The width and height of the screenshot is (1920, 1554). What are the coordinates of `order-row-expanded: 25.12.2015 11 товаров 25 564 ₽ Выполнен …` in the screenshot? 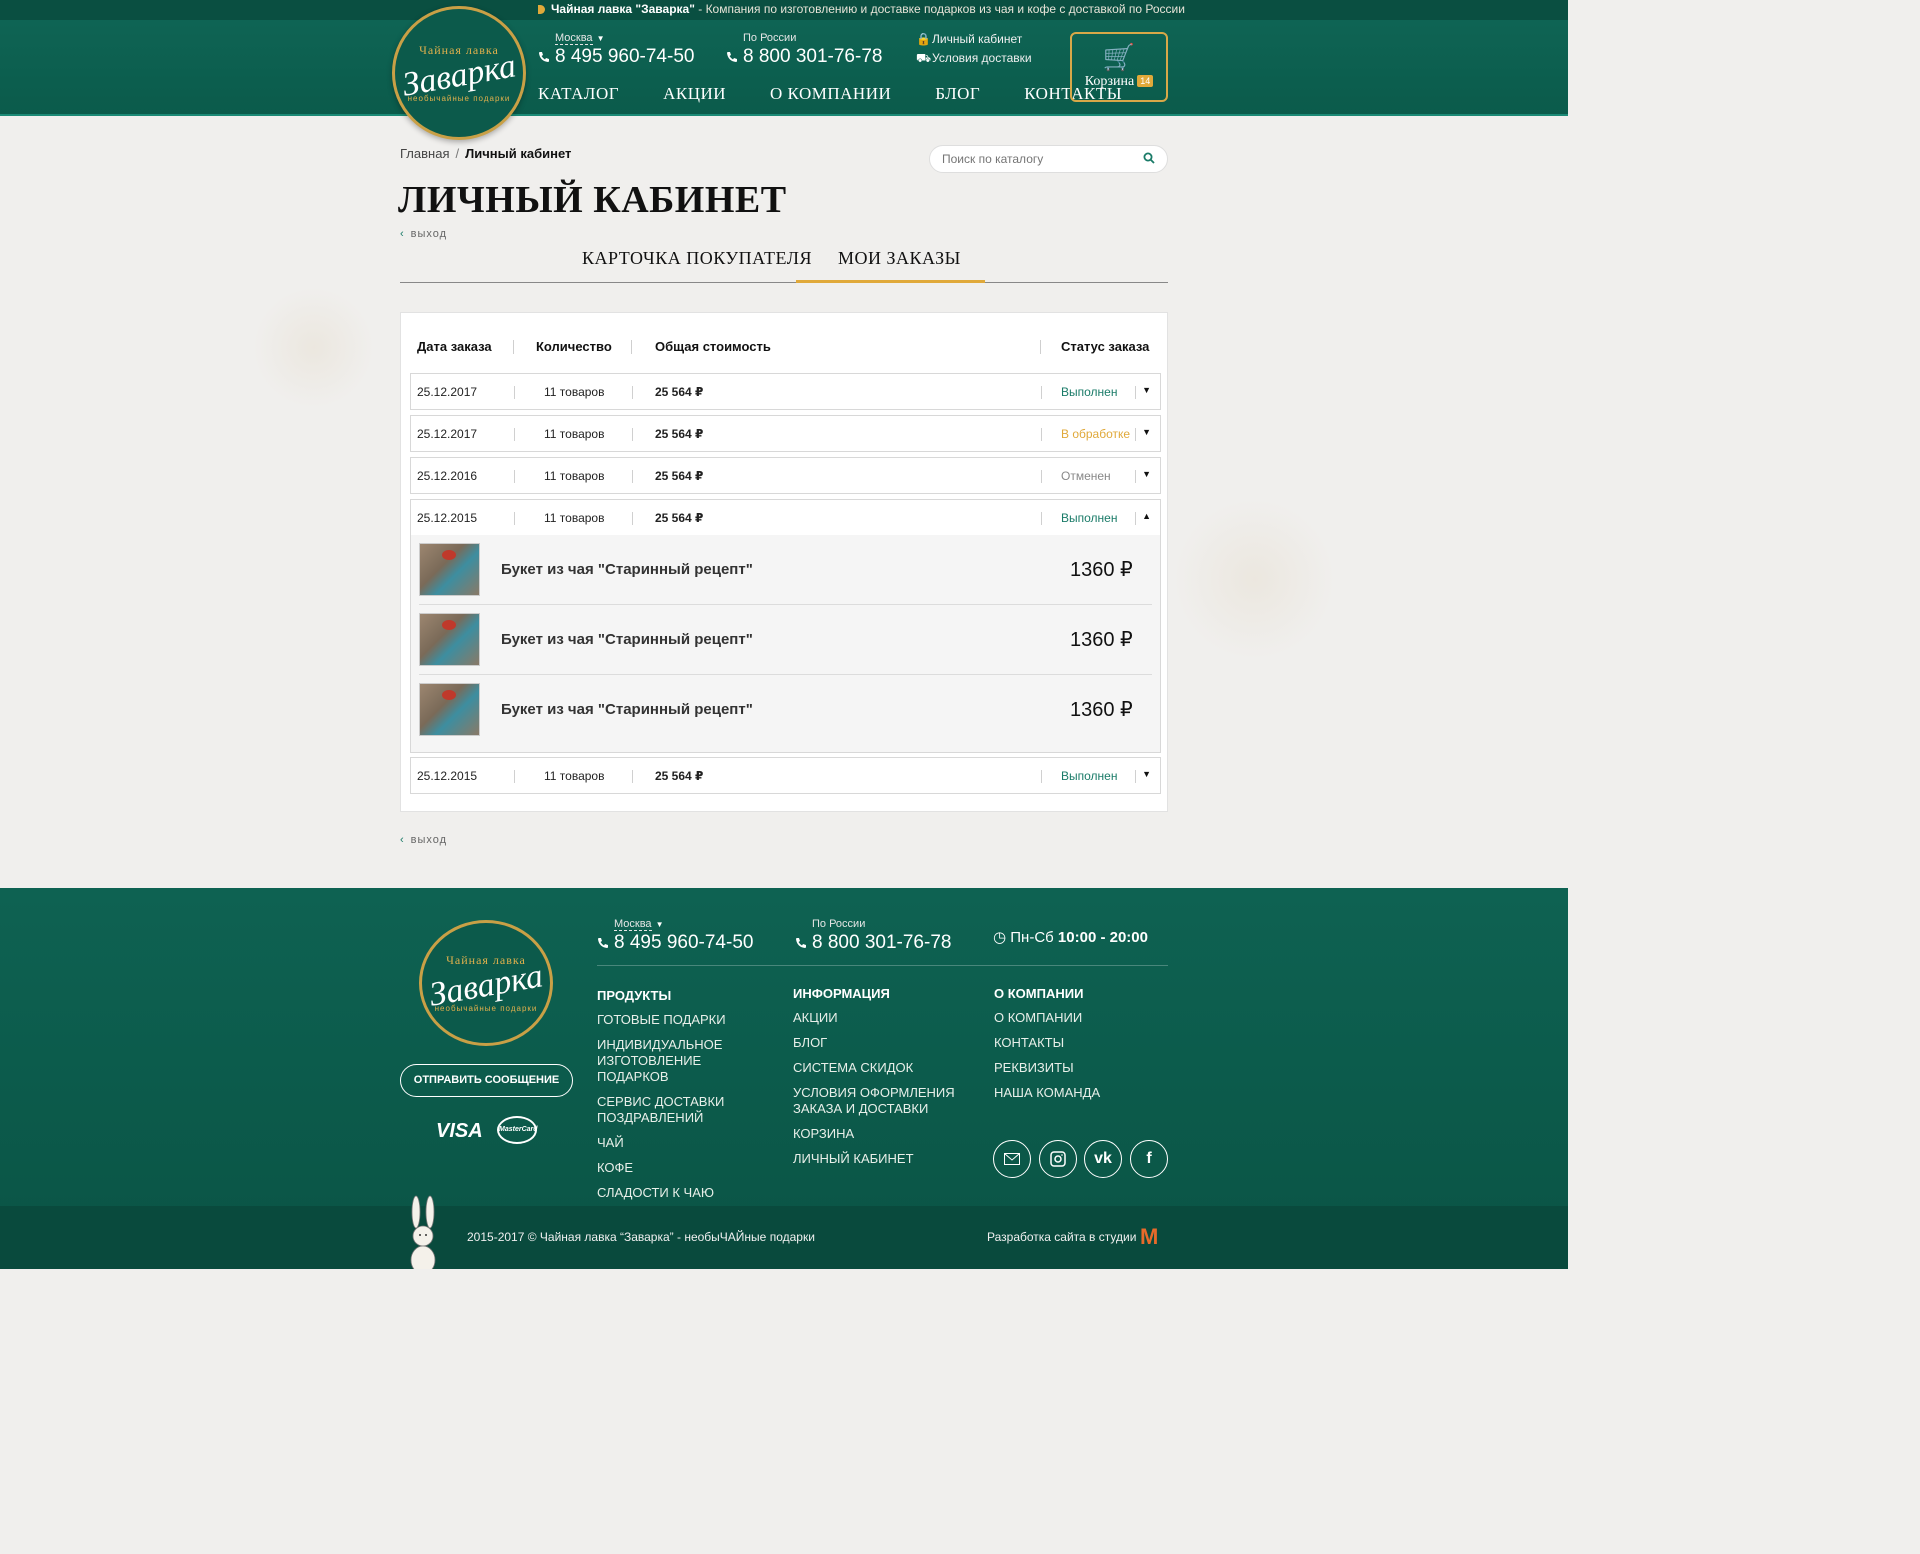 It's located at (785, 517).